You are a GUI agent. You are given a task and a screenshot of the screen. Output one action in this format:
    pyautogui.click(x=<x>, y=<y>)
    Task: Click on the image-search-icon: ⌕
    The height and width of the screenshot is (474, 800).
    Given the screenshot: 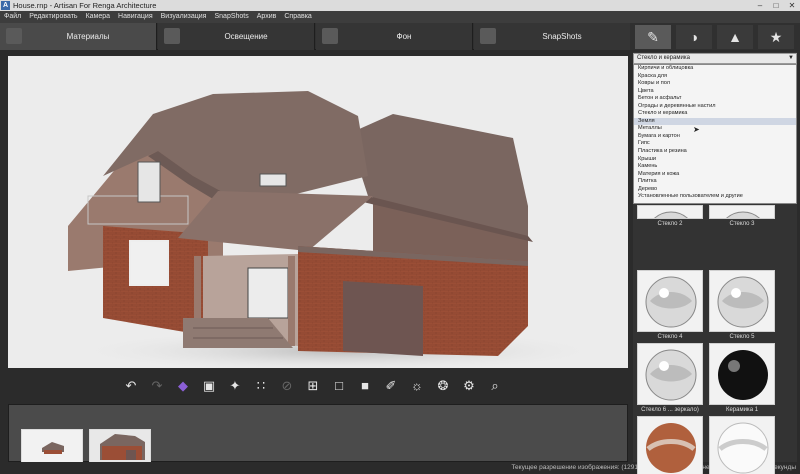 What is the action you would take?
    pyautogui.click(x=495, y=386)
    